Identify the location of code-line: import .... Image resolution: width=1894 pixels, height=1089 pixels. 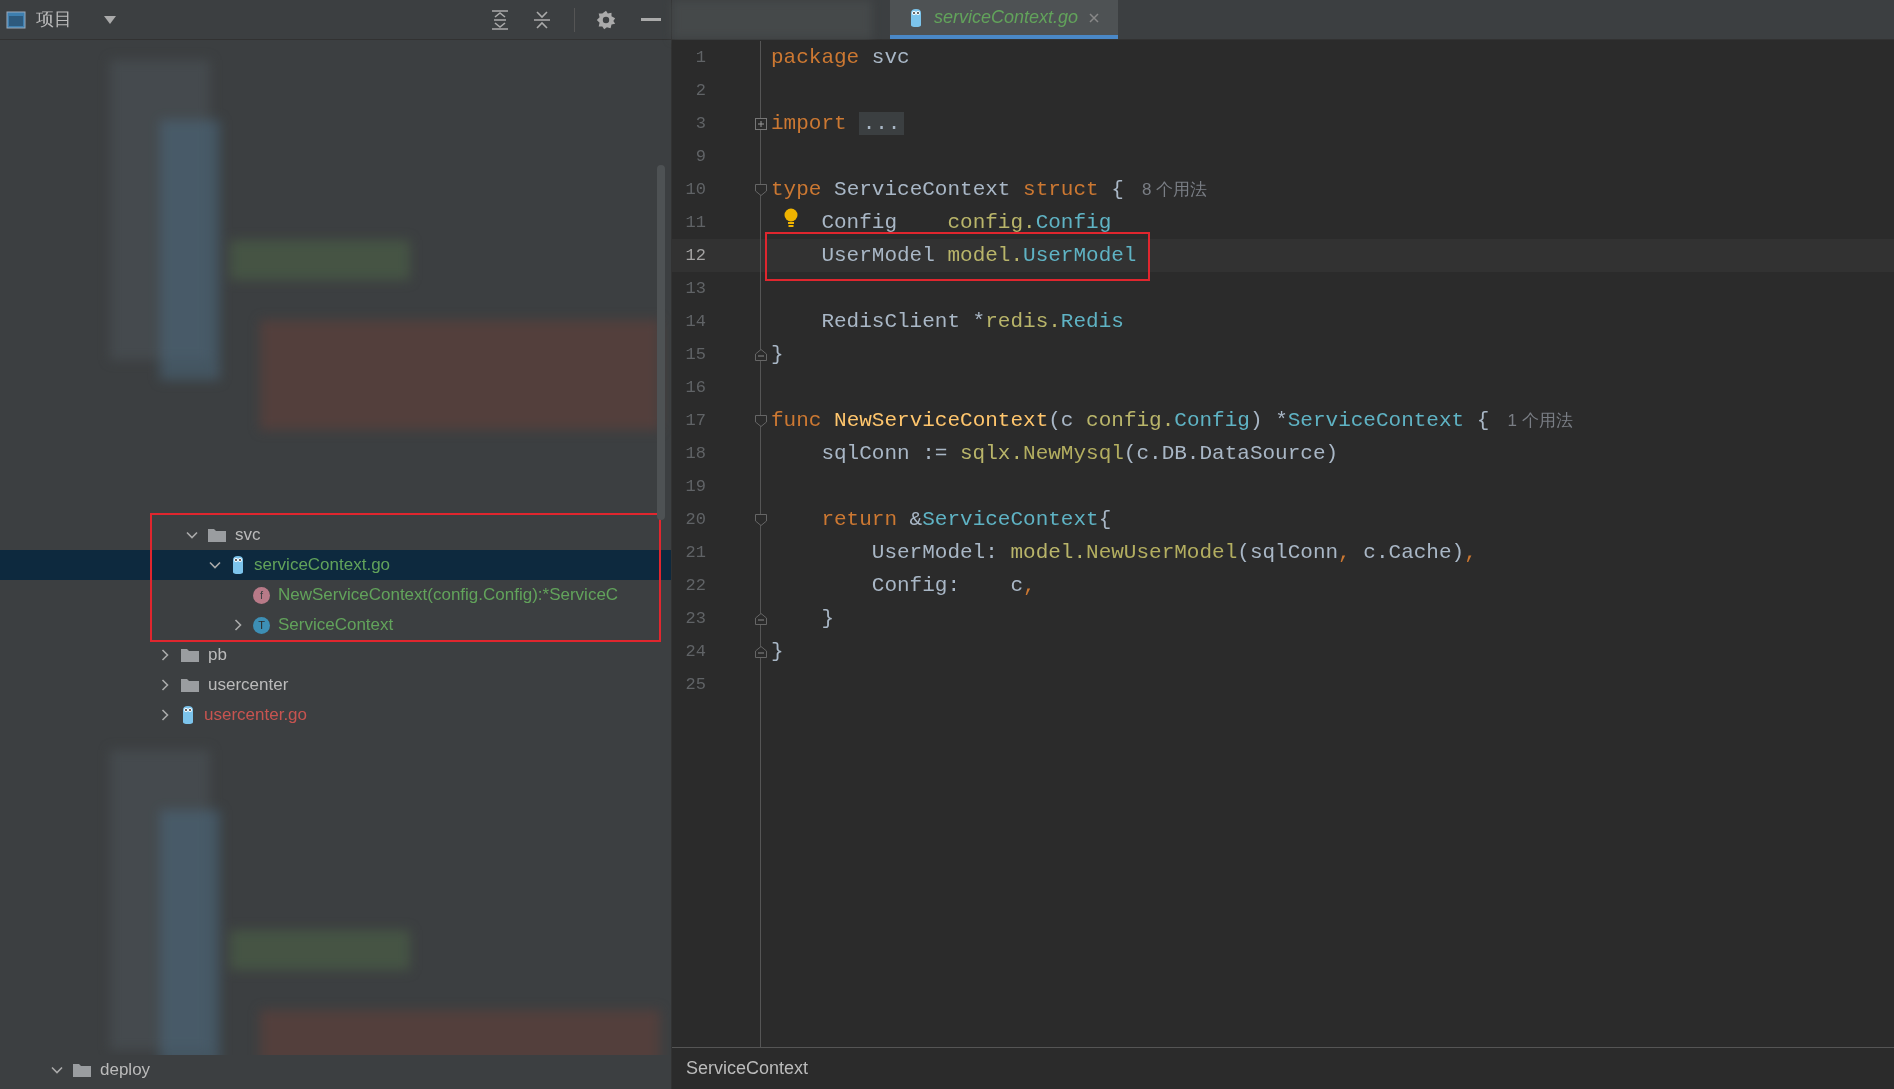
(838, 123).